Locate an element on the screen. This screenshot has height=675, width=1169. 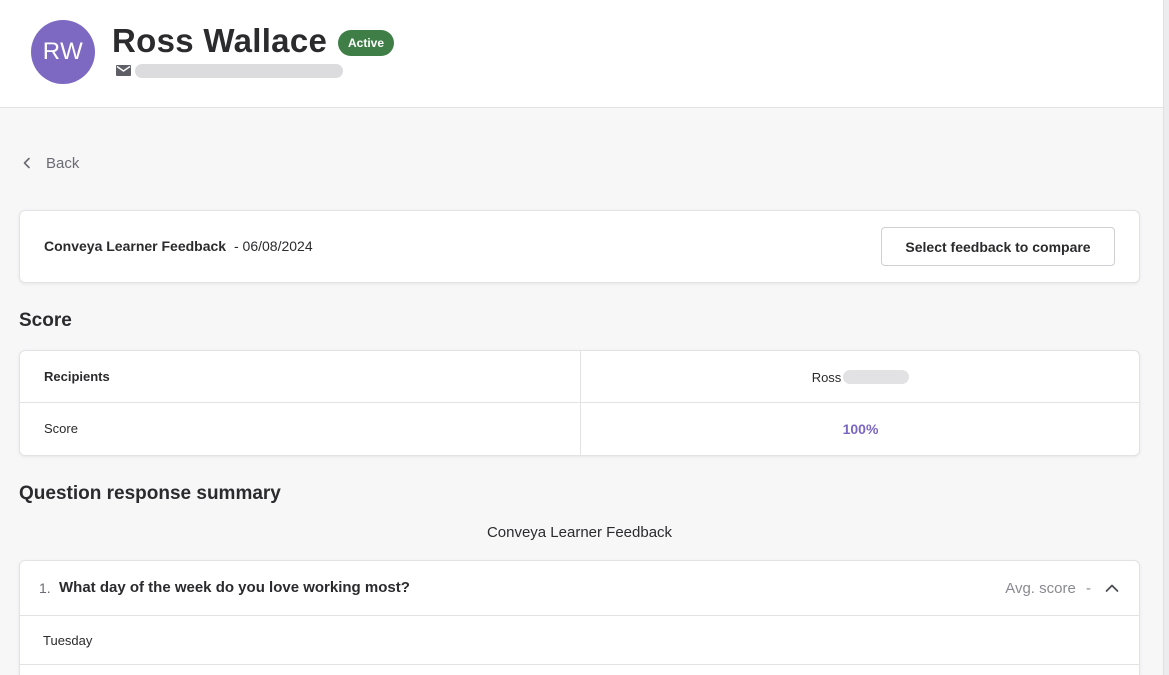
select-feedback-compare-button: Select feedback to compare is located at coordinates (998, 246).